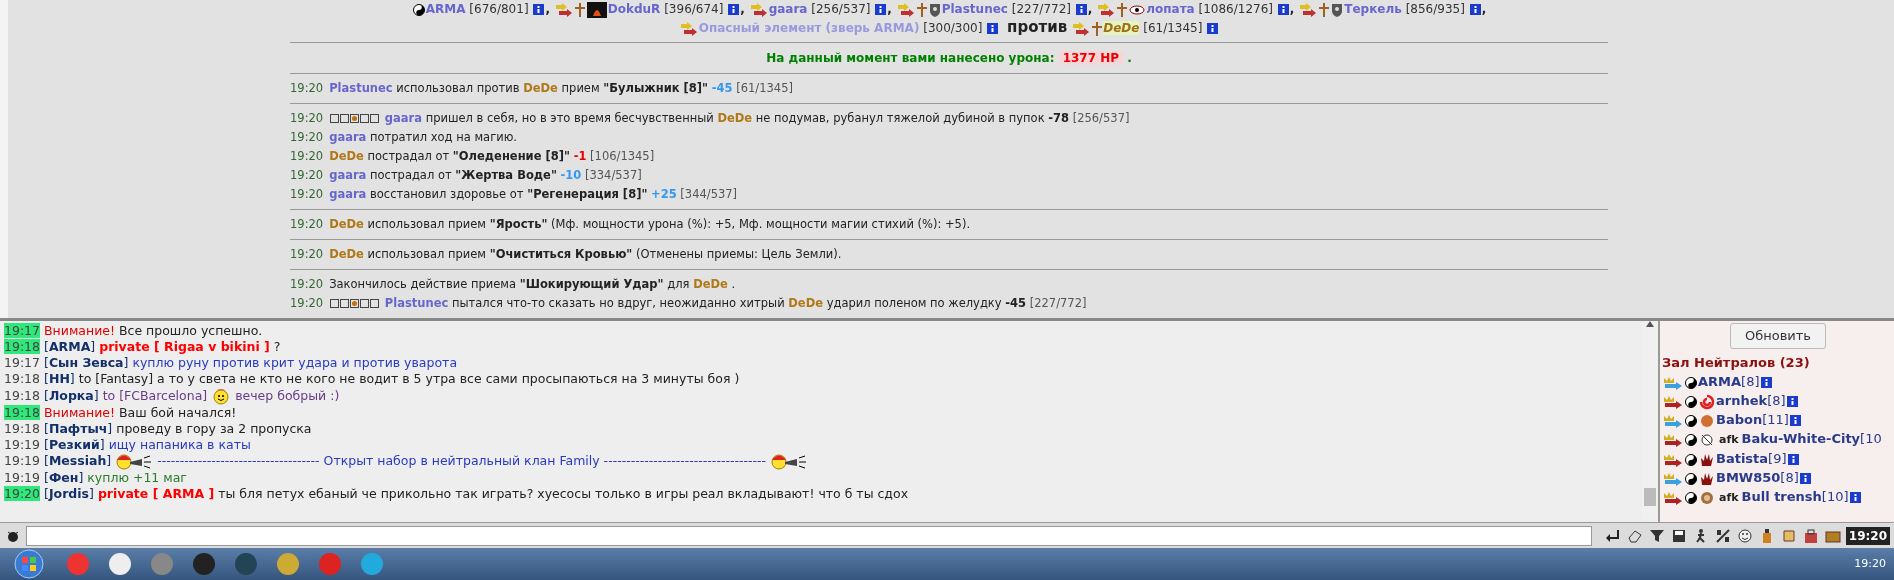  Describe the element at coordinates (580, 88) in the screenshot. I see `log-text: прием` at that location.